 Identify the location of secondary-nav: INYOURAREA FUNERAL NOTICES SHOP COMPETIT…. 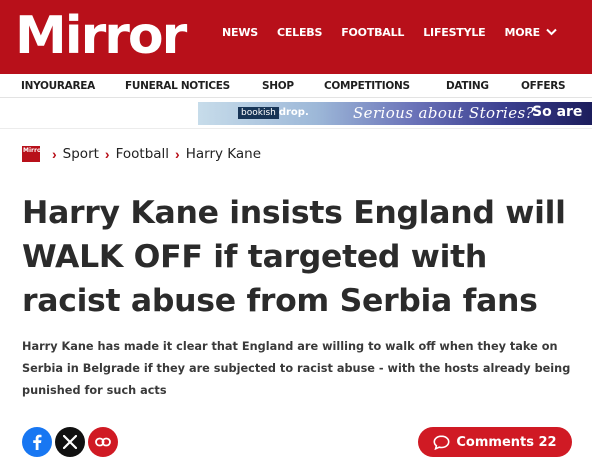
(296, 86).